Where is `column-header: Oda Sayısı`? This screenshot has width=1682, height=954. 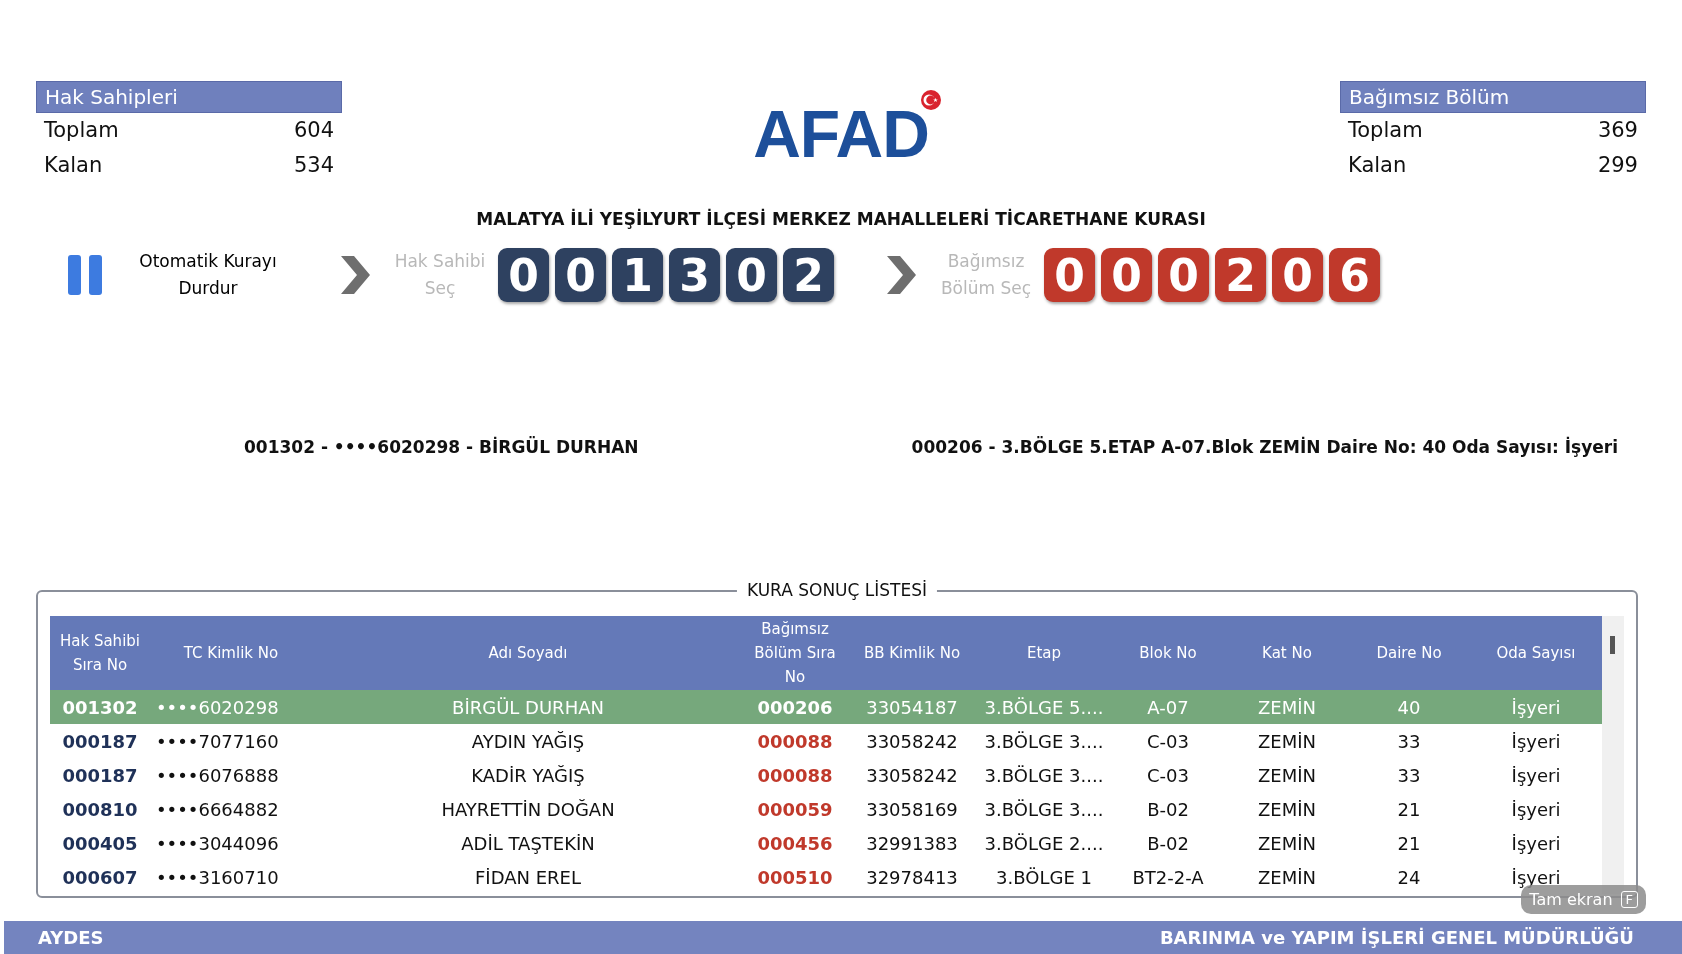
column-header: Oda Sayısı is located at coordinates (1536, 653).